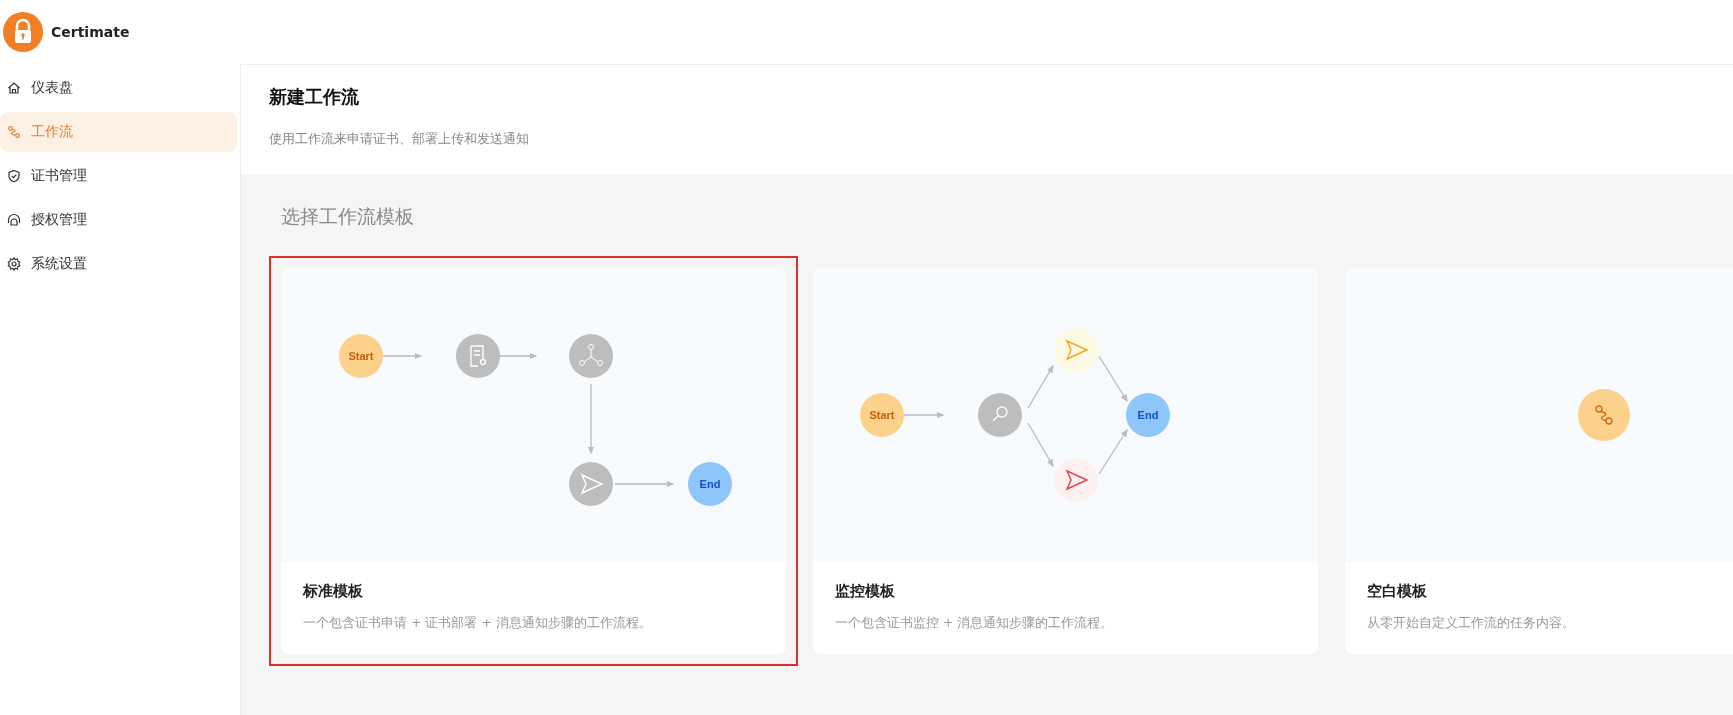 This screenshot has height=715, width=1733. I want to click on certificate-icon, so click(478, 356).